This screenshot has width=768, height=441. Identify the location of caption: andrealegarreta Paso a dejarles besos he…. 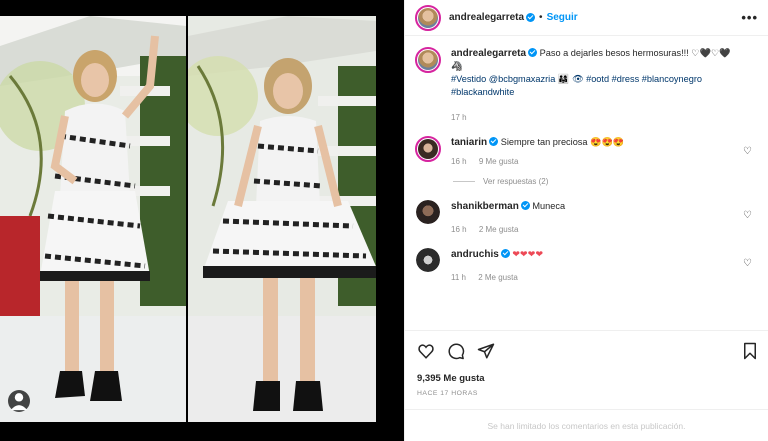
(586, 85).